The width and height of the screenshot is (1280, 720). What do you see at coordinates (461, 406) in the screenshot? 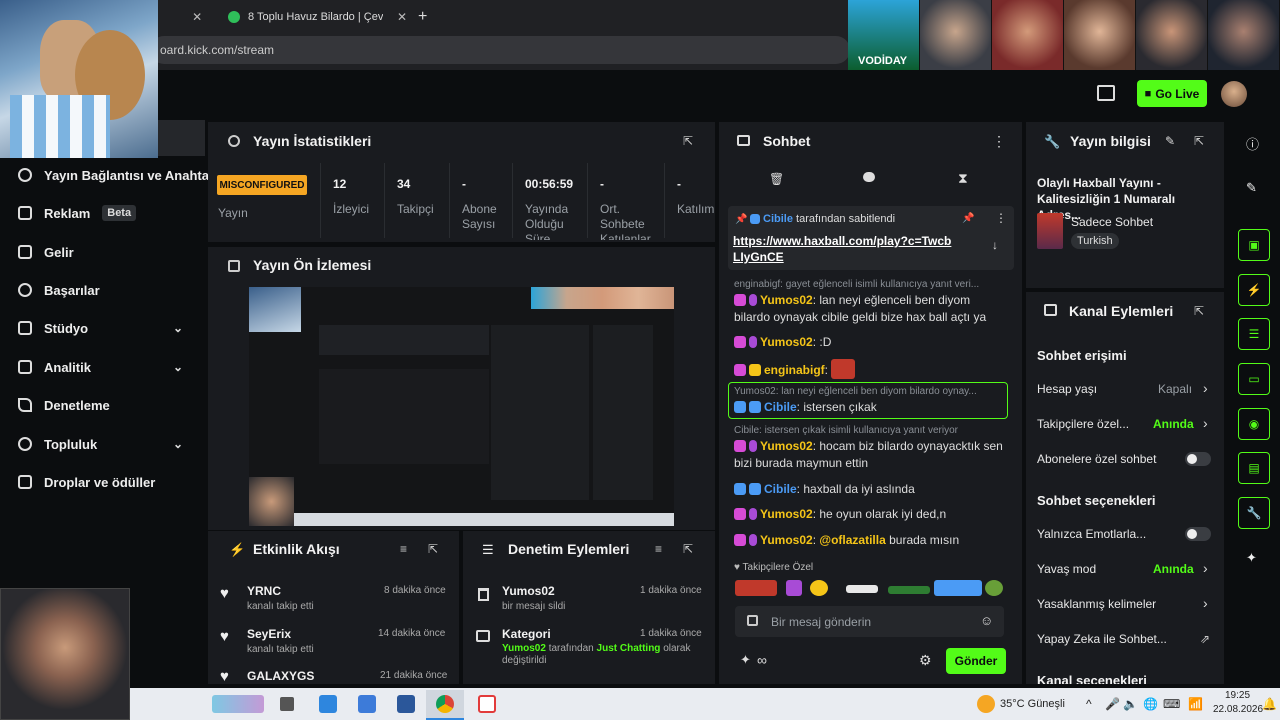
I see `stream-preview-video` at bounding box center [461, 406].